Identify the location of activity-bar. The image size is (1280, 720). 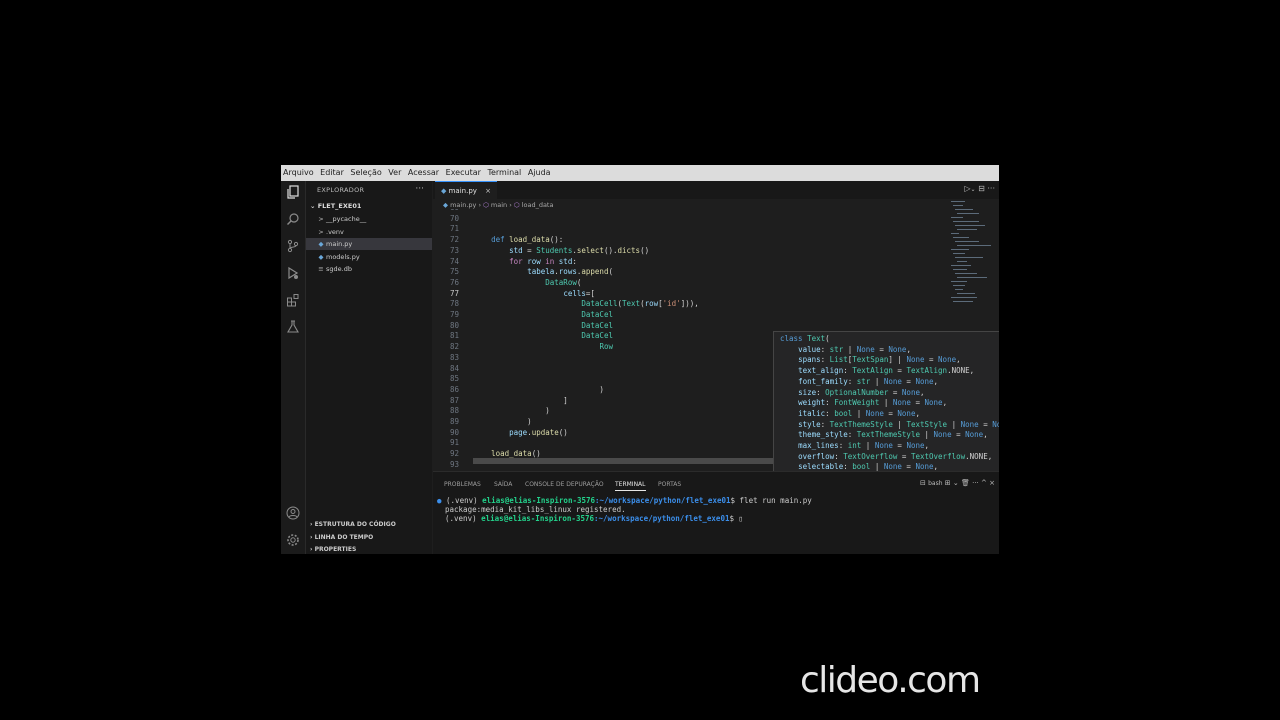
(293, 367).